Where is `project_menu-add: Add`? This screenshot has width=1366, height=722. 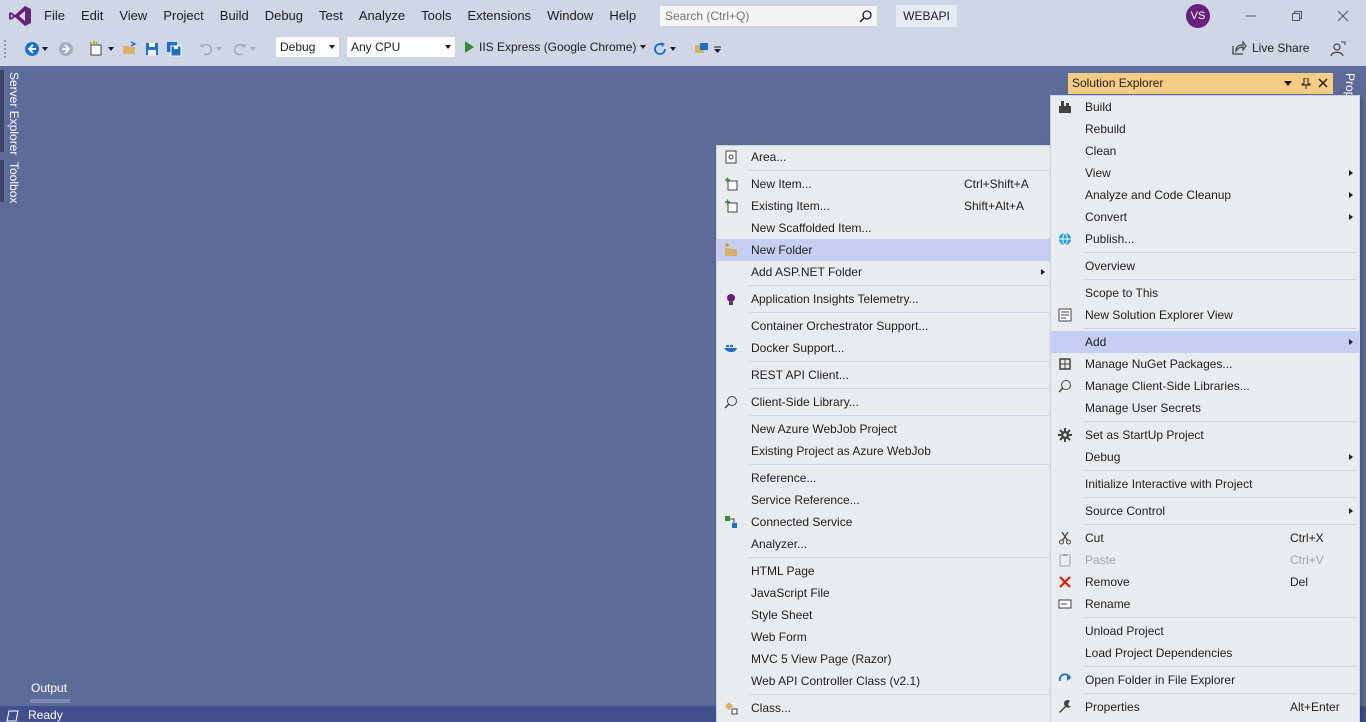 project_menu-add: Add is located at coordinates (1205, 342).